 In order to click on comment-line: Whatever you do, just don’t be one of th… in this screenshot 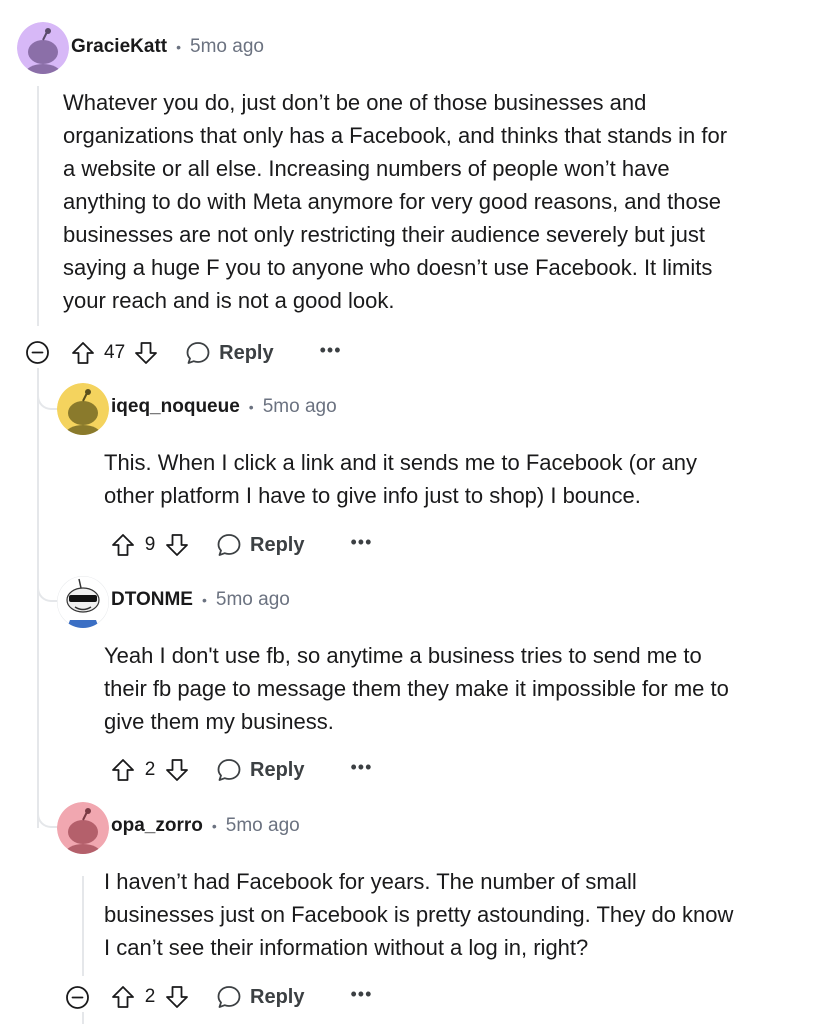, I will do `click(355, 102)`.